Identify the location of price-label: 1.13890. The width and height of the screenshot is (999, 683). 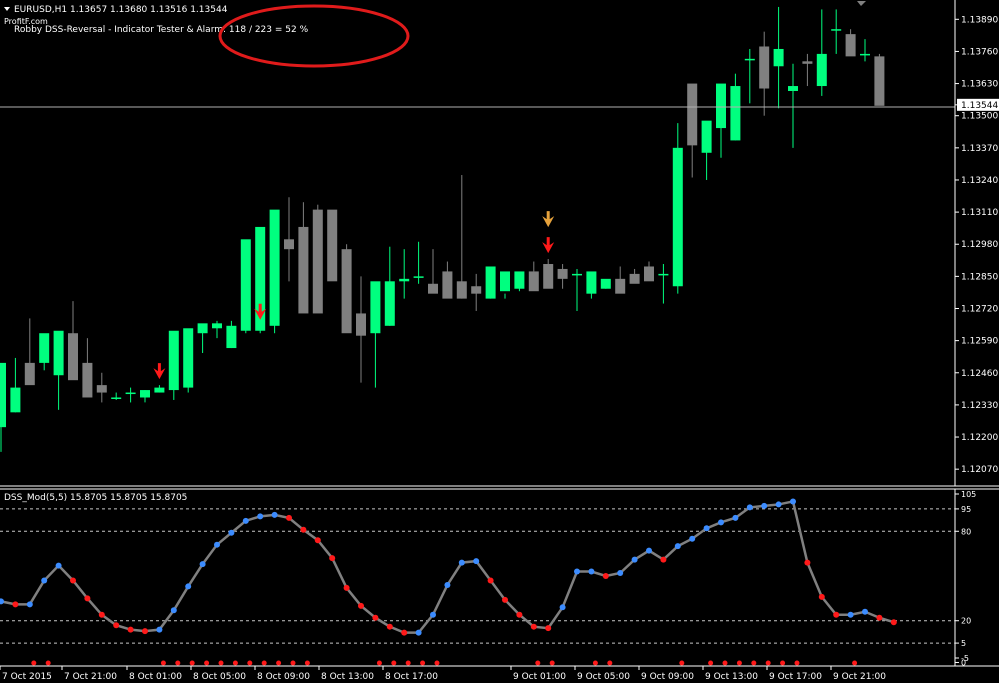
(979, 20).